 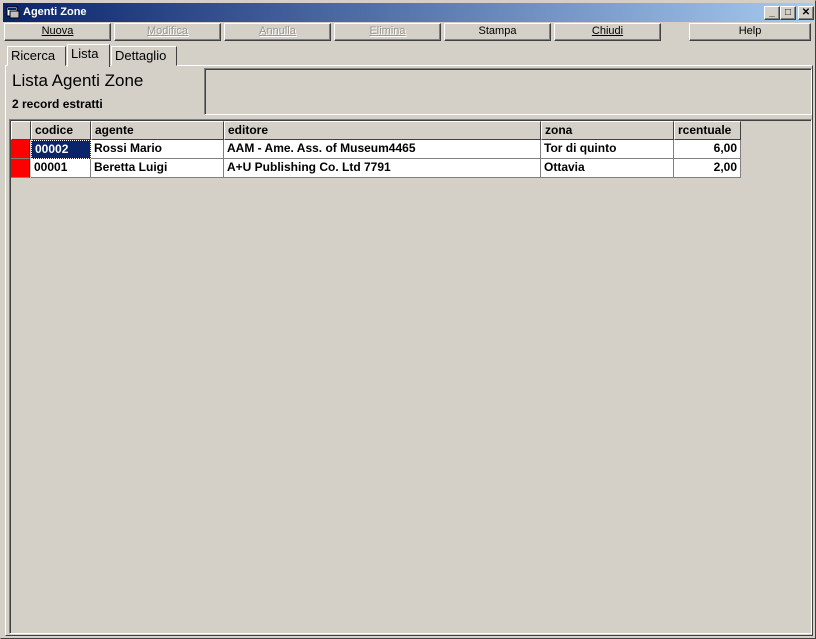 I want to click on minimize-icon: _, so click(x=772, y=12).